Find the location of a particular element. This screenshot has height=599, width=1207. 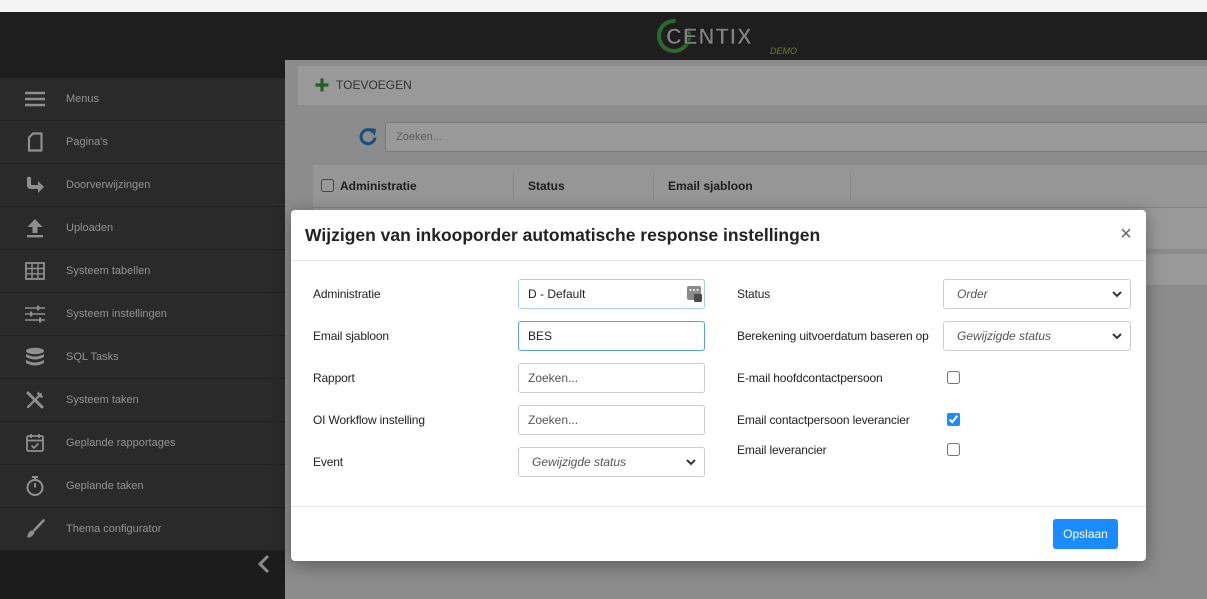

modal-footer: Opslaan is located at coordinates (718, 533).